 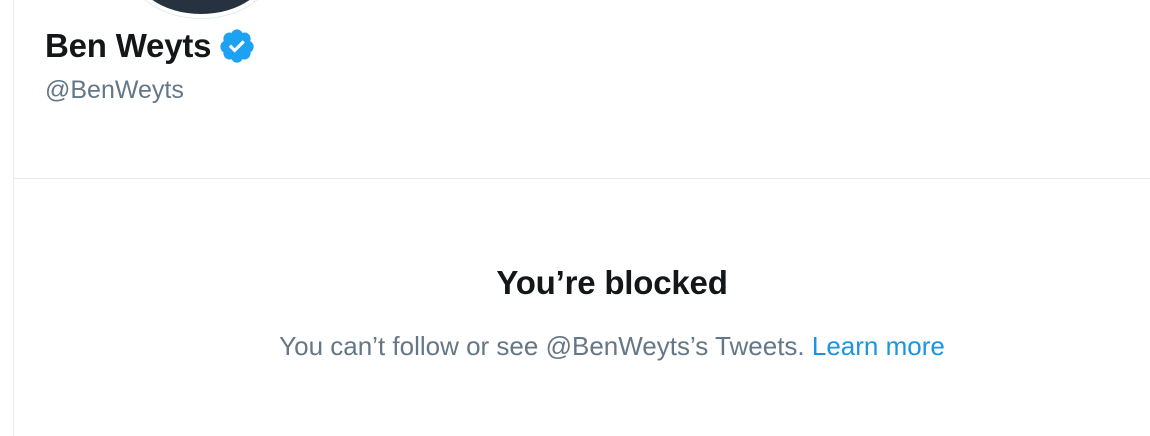 What do you see at coordinates (582, 178) in the screenshot?
I see `divider` at bounding box center [582, 178].